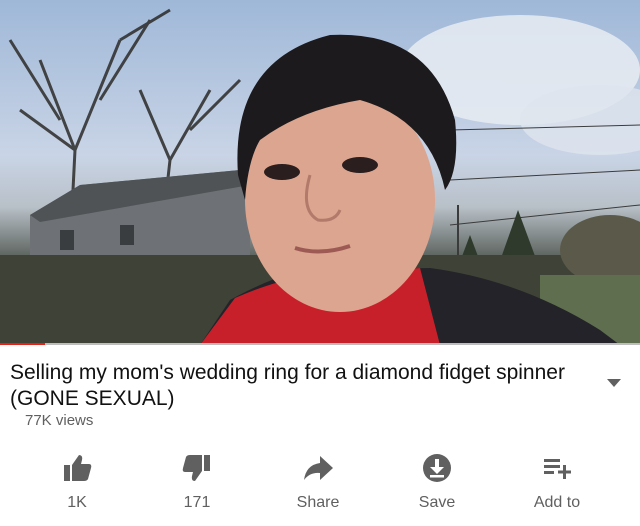 This screenshot has width=640, height=526. I want to click on save-label: Save, so click(437, 502).